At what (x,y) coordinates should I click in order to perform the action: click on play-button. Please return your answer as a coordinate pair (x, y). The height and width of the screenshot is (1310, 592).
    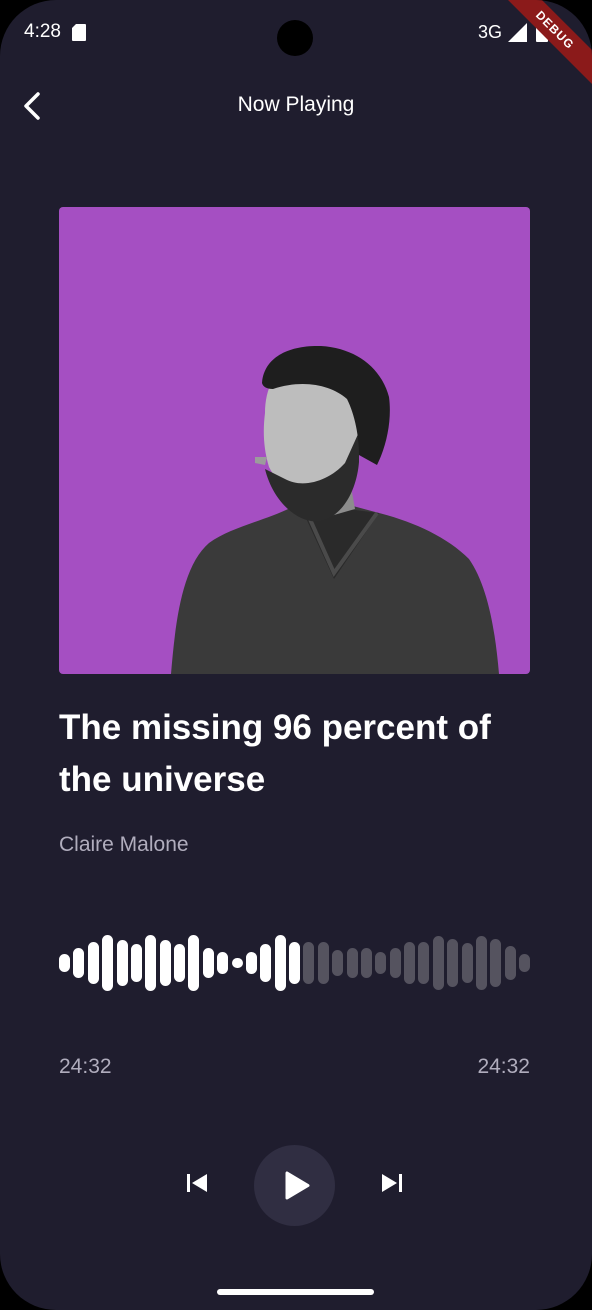
    Looking at the image, I should click on (294, 1185).